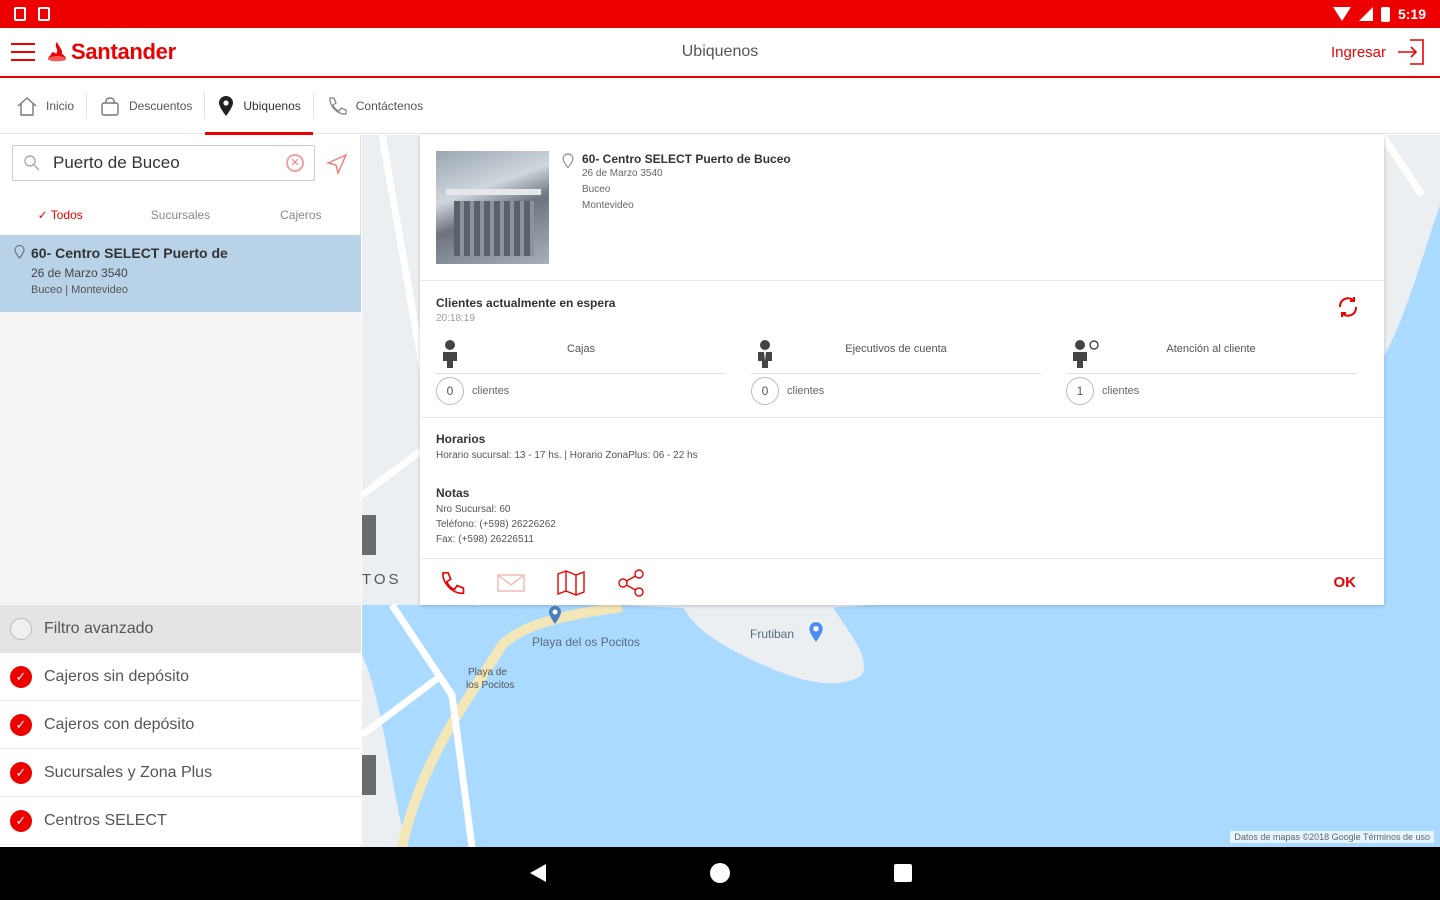 The width and height of the screenshot is (1440, 900). Describe the element at coordinates (1211, 372) in the screenshot. I see `waiting-atencion: Atención al cliente 1 clientes` at that location.